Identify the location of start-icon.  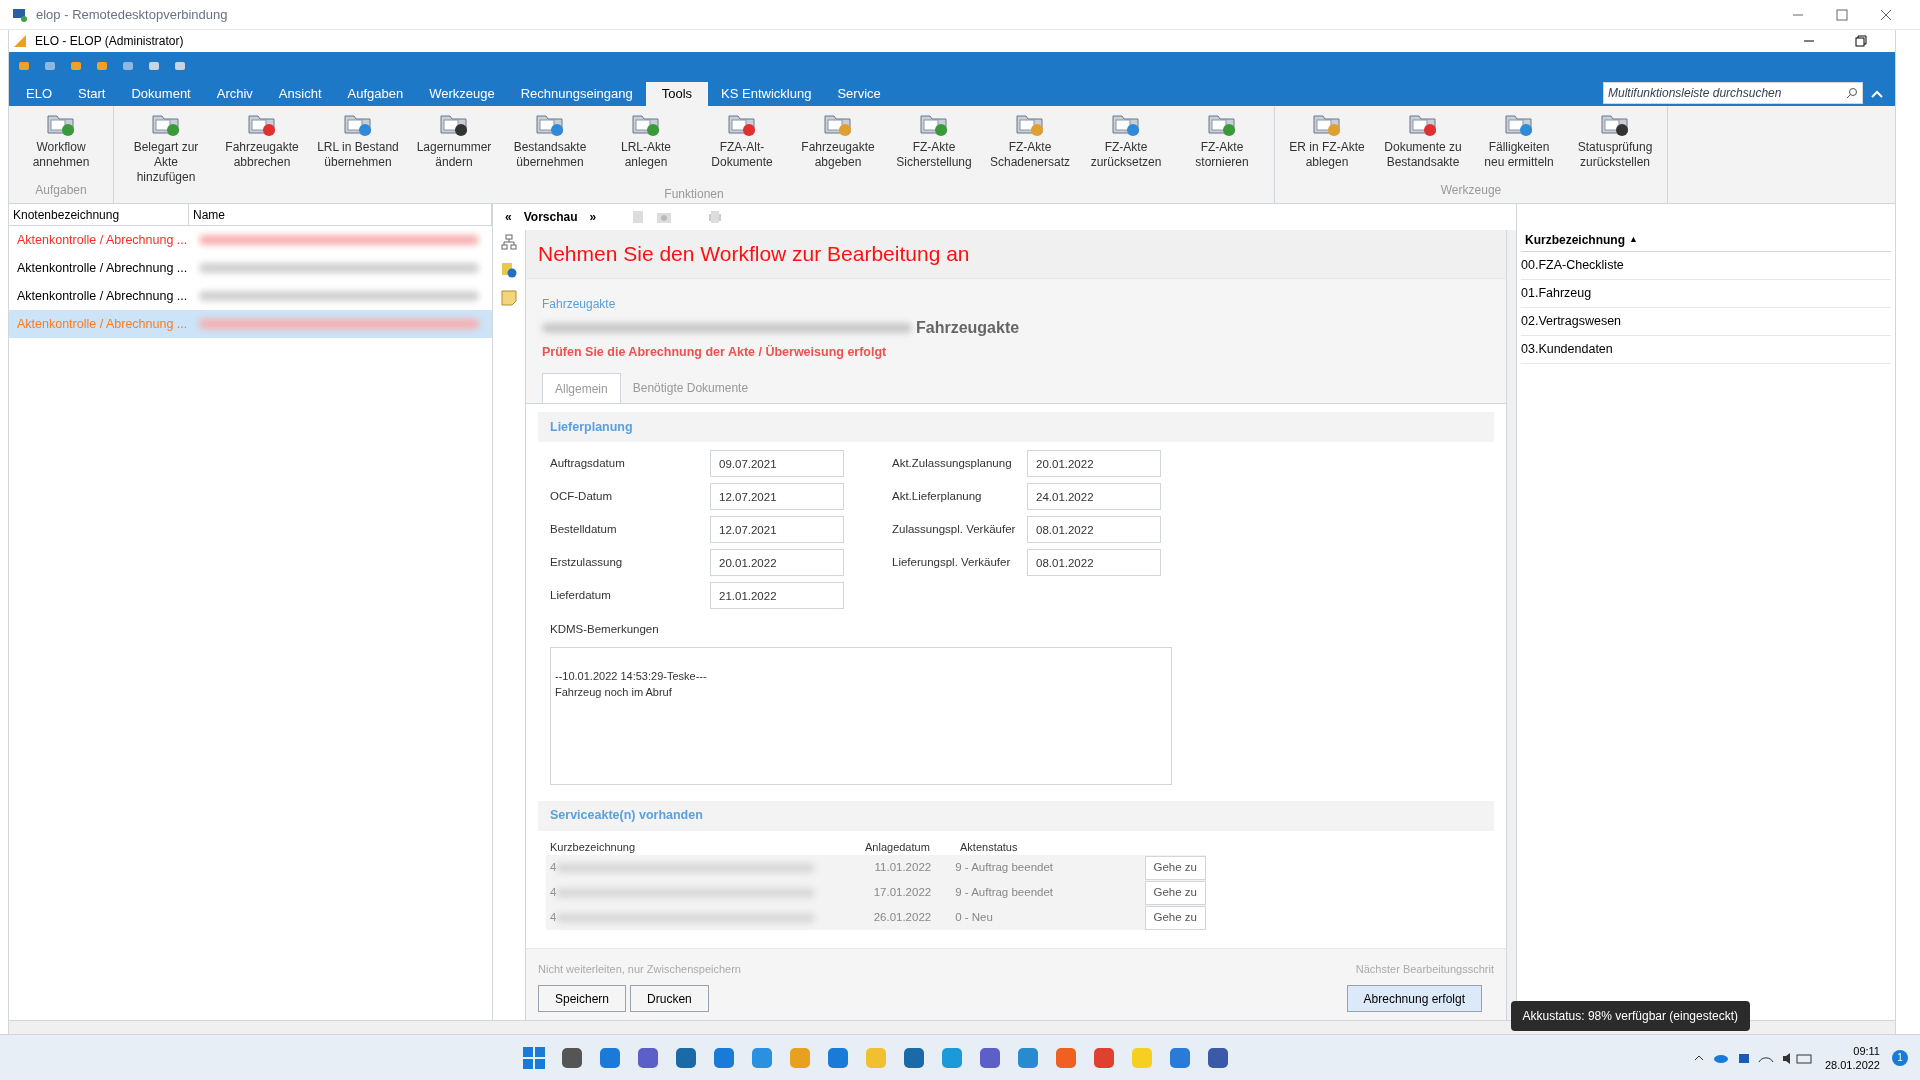
(534, 1057).